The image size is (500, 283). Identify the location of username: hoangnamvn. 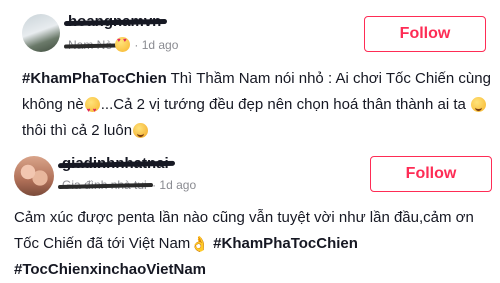
(115, 21).